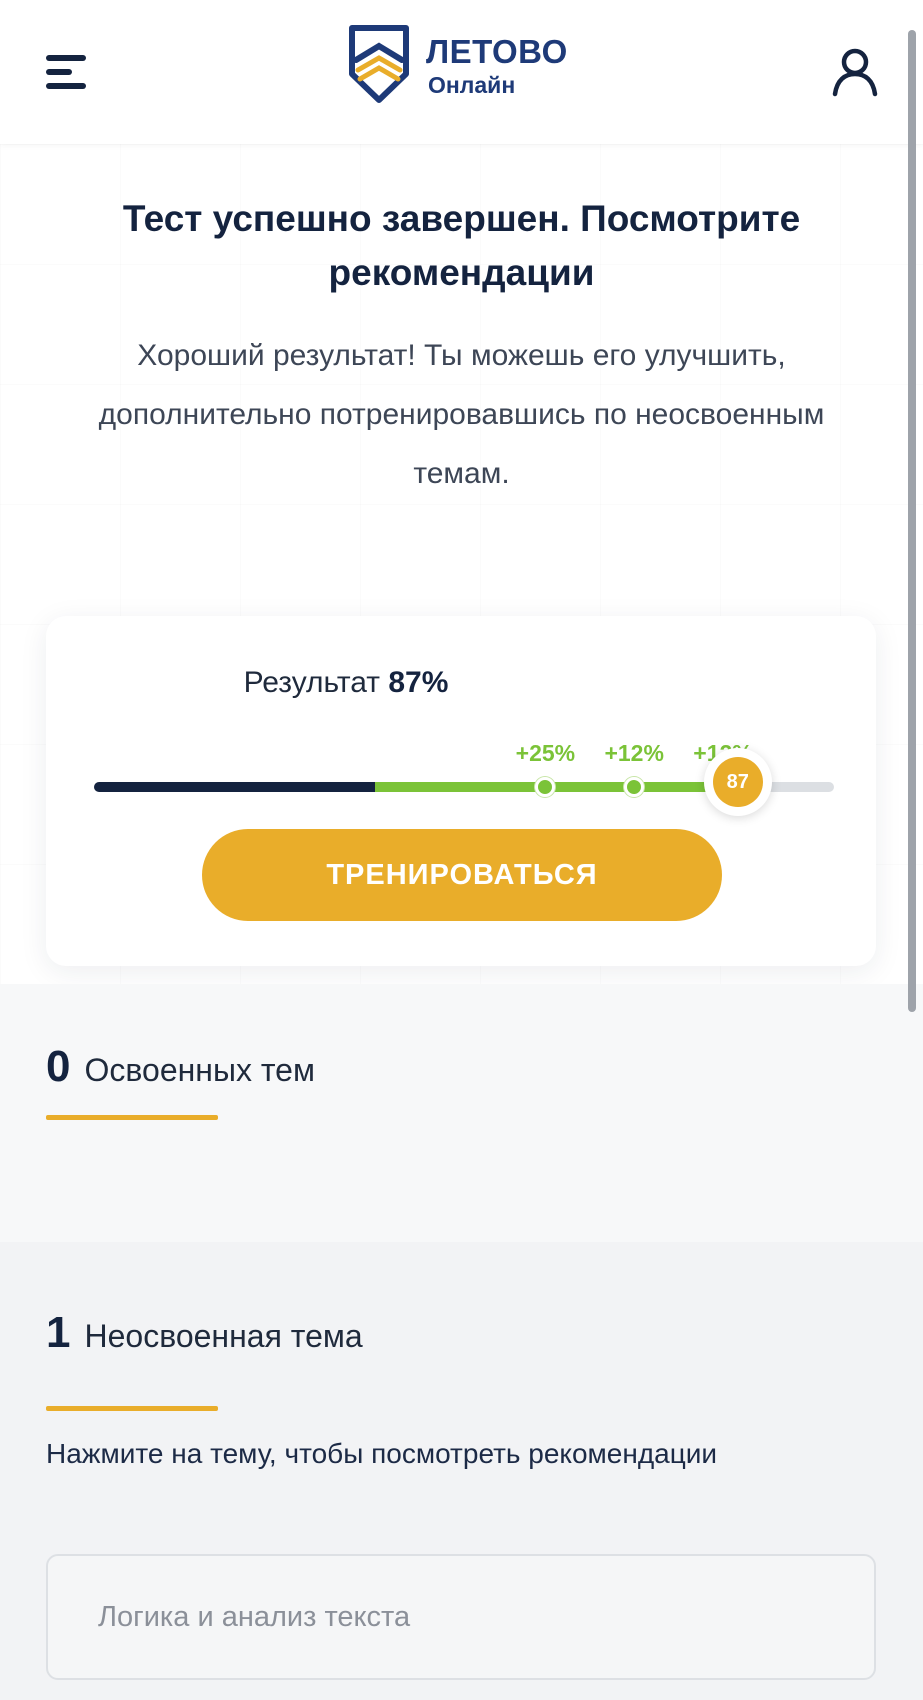 The height and width of the screenshot is (1700, 923). Describe the element at coordinates (132, 1408) in the screenshot. I see `unmastered-underline` at that location.